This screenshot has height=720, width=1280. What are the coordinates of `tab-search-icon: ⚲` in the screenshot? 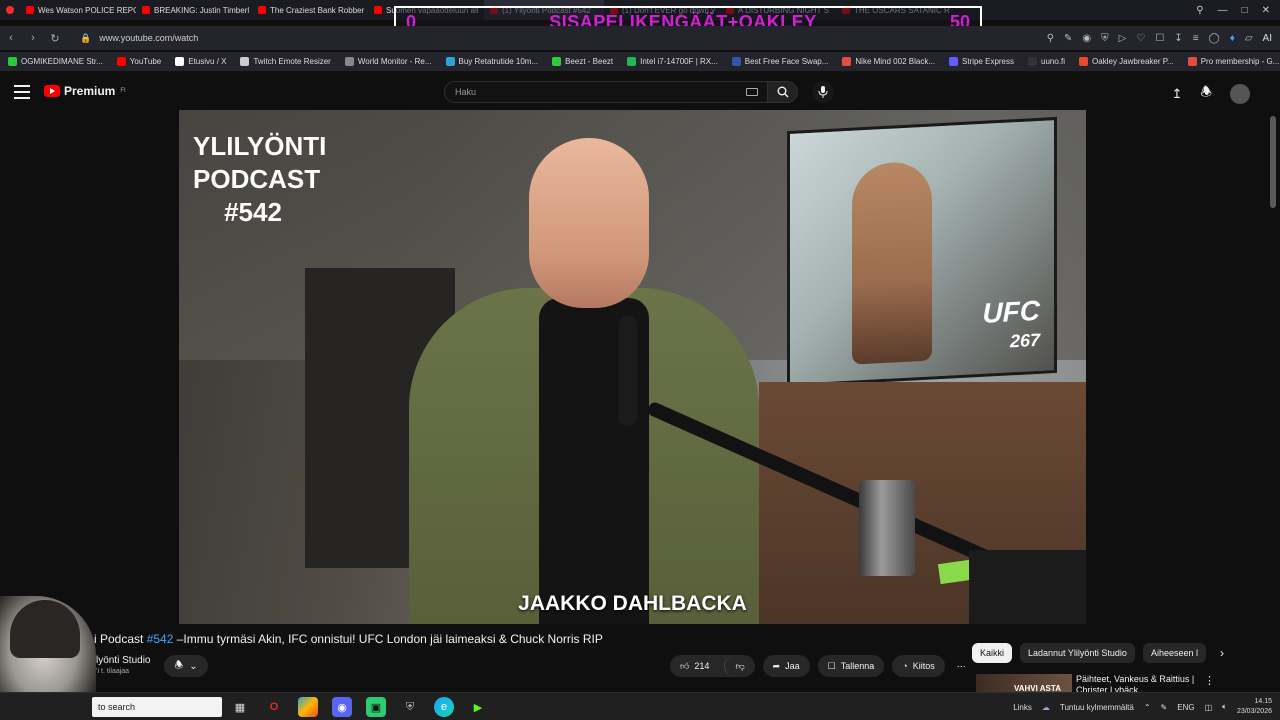 It's located at (1199, 10).